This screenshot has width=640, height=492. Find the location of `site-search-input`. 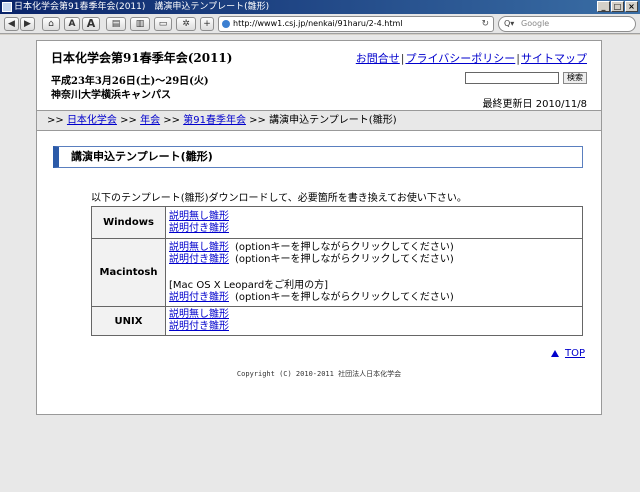

site-search-input is located at coordinates (512, 78).